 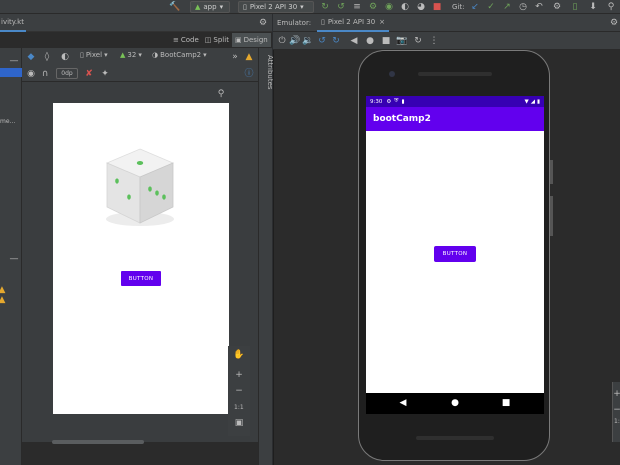 I want to click on rollback-icon: ↶, so click(x=539, y=7).